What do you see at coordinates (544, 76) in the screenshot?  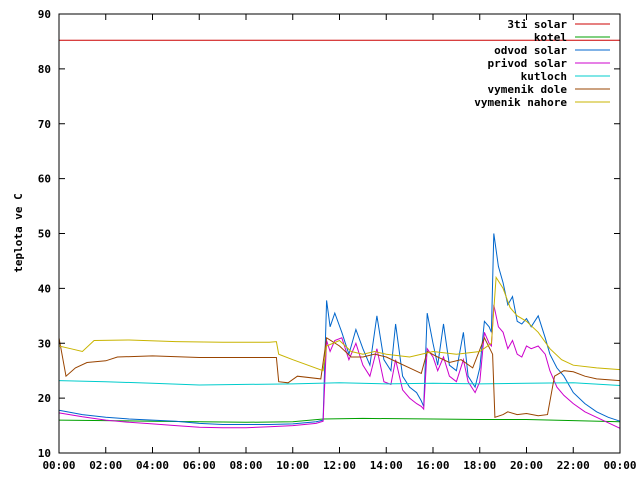 I see `legend-label-4: kutloch` at bounding box center [544, 76].